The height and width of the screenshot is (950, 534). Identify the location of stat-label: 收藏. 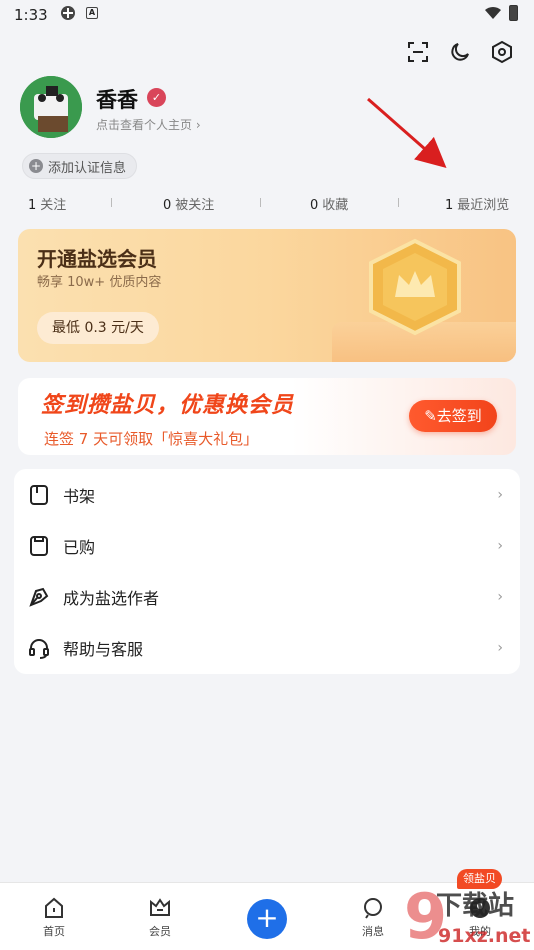
(335, 205).